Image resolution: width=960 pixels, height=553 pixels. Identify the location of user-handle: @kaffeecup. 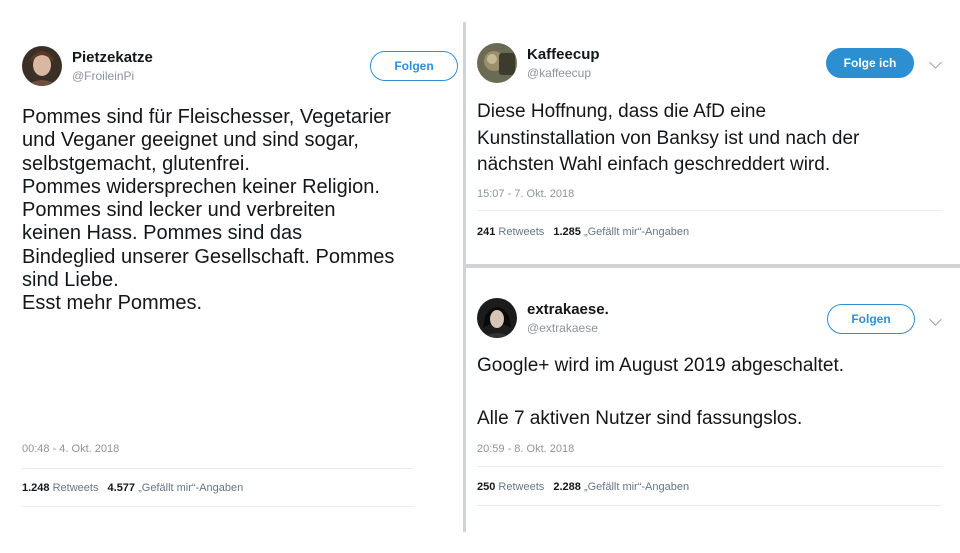
(559, 73).